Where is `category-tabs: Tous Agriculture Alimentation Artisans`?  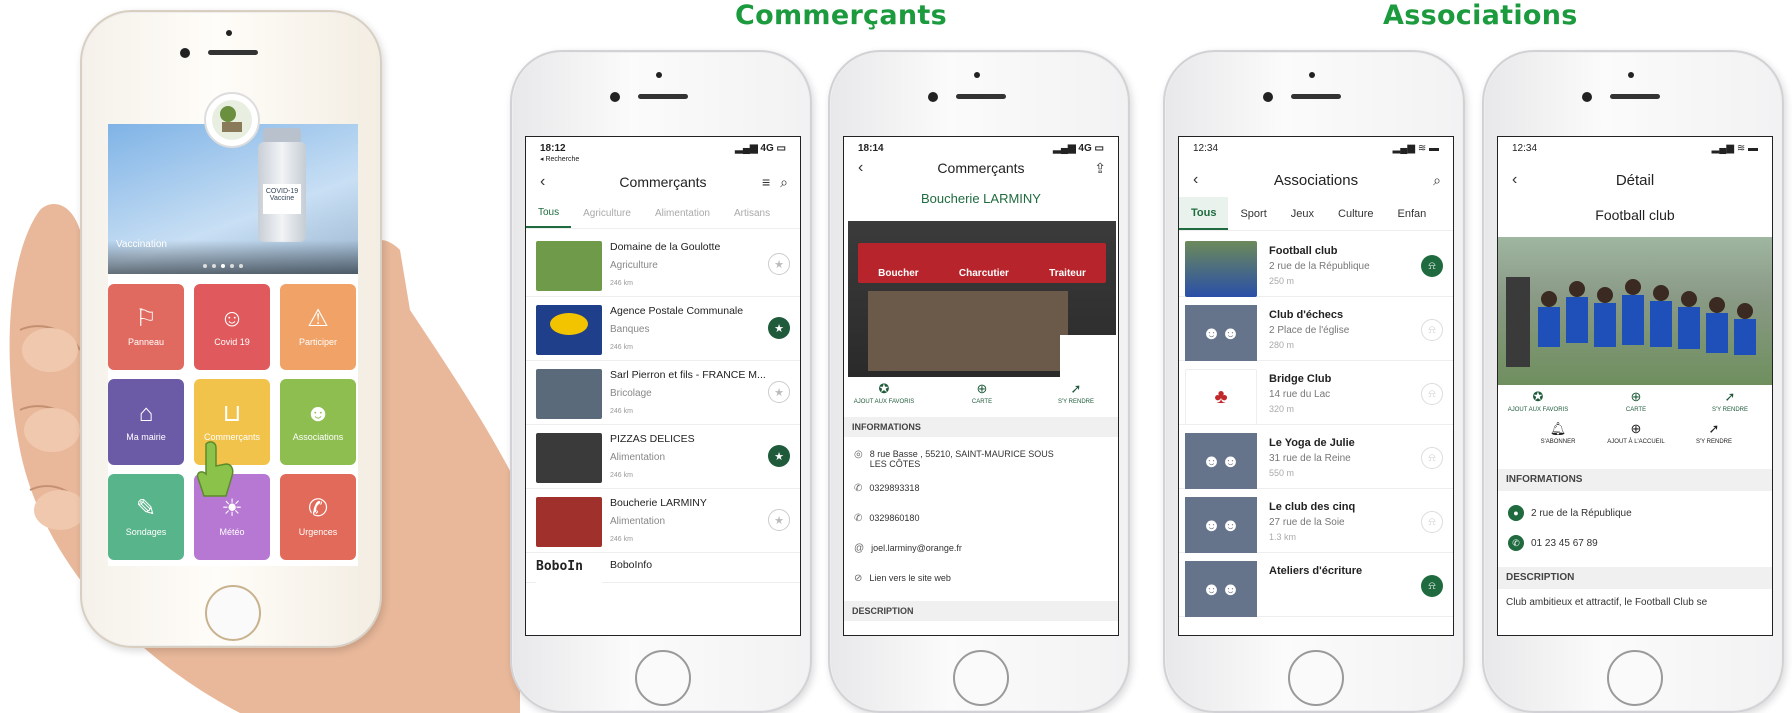 category-tabs: Tous Agriculture Alimentation Artisans is located at coordinates (663, 214).